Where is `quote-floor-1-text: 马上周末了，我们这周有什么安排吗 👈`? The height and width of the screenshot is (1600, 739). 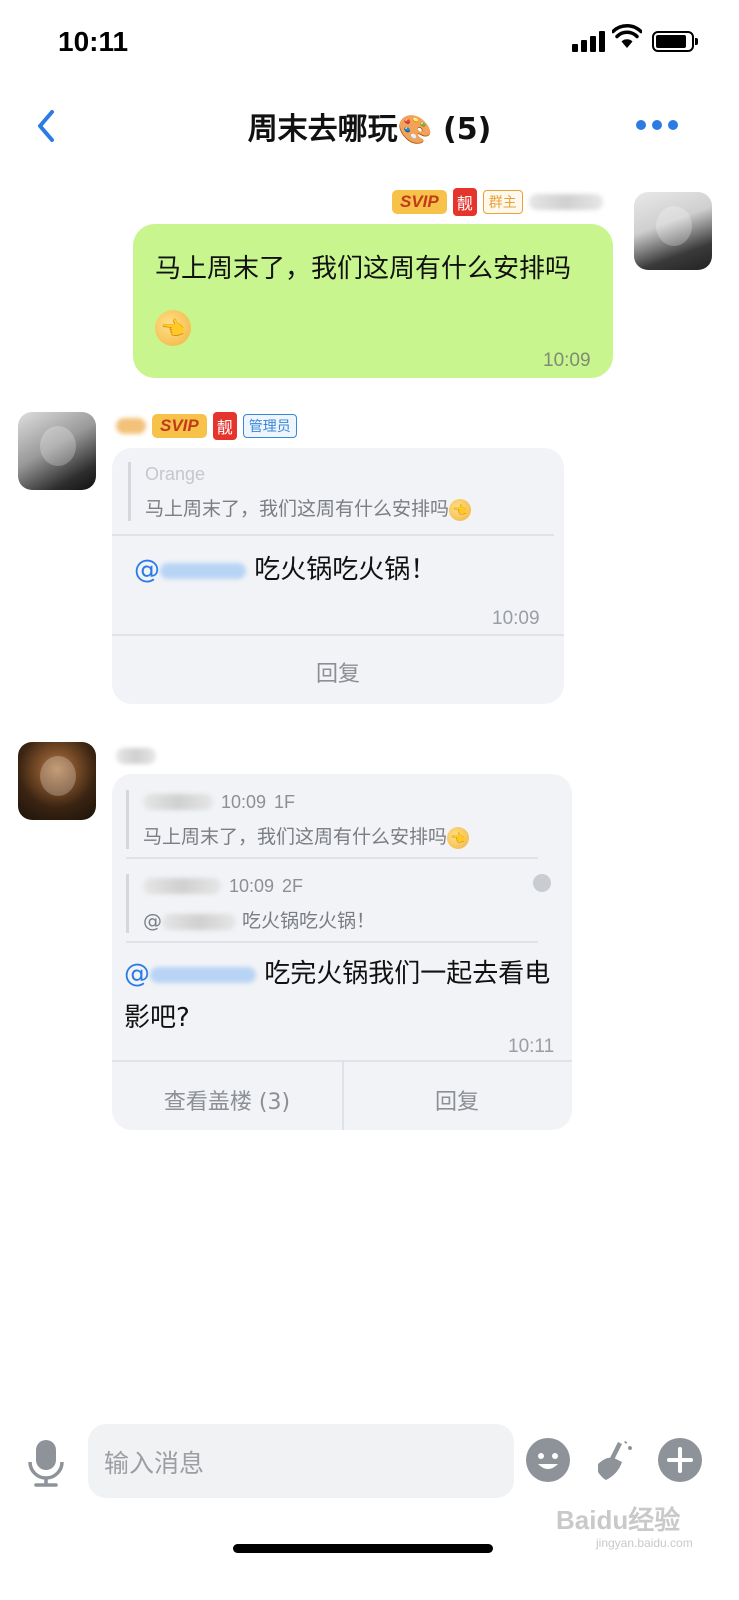 quote-floor-1-text: 马上周末了，我们这周有什么安排吗 👈 is located at coordinates (344, 835).